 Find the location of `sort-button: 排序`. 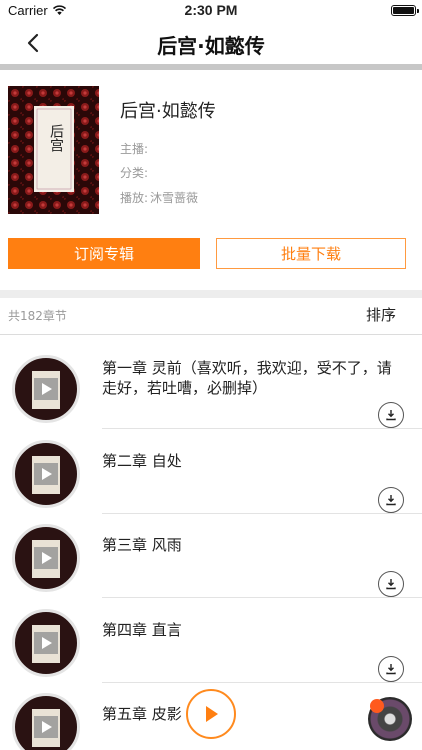

sort-button: 排序 is located at coordinates (381, 314).